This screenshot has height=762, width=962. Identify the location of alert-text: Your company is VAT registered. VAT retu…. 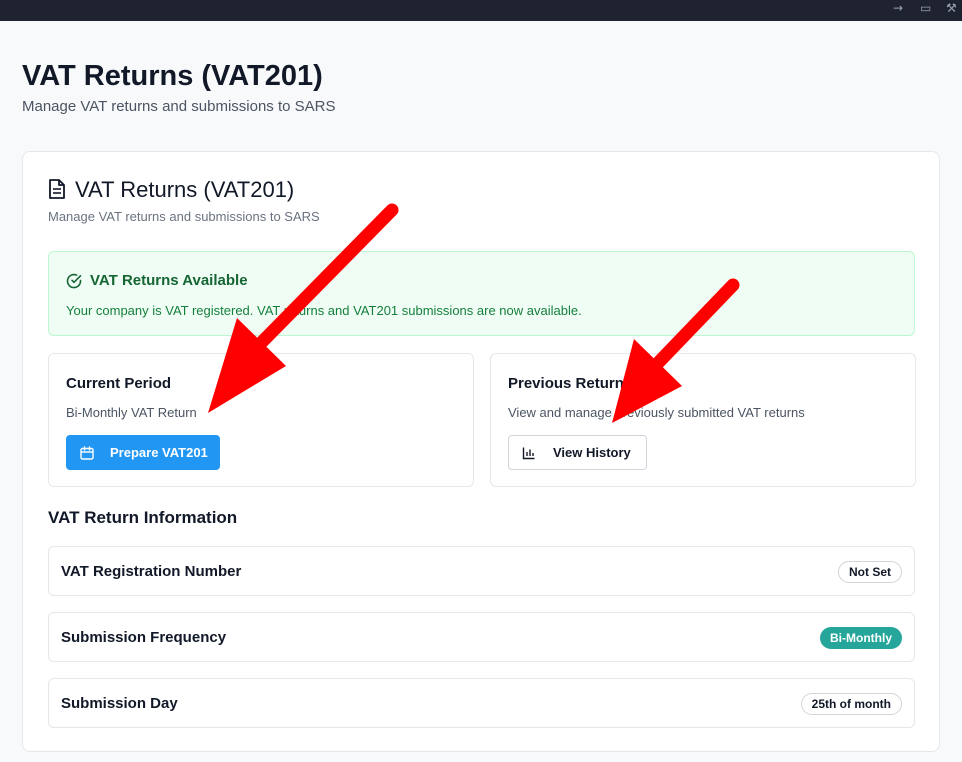
(324, 310).